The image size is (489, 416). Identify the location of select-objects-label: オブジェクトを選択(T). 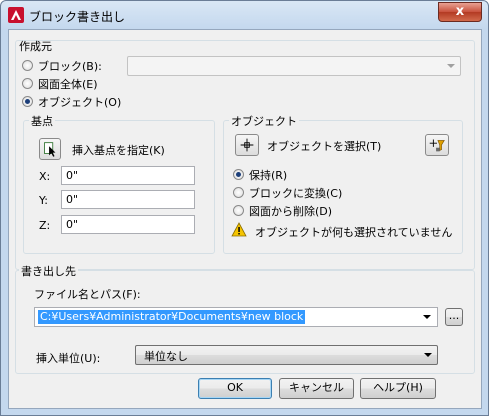
(324, 146).